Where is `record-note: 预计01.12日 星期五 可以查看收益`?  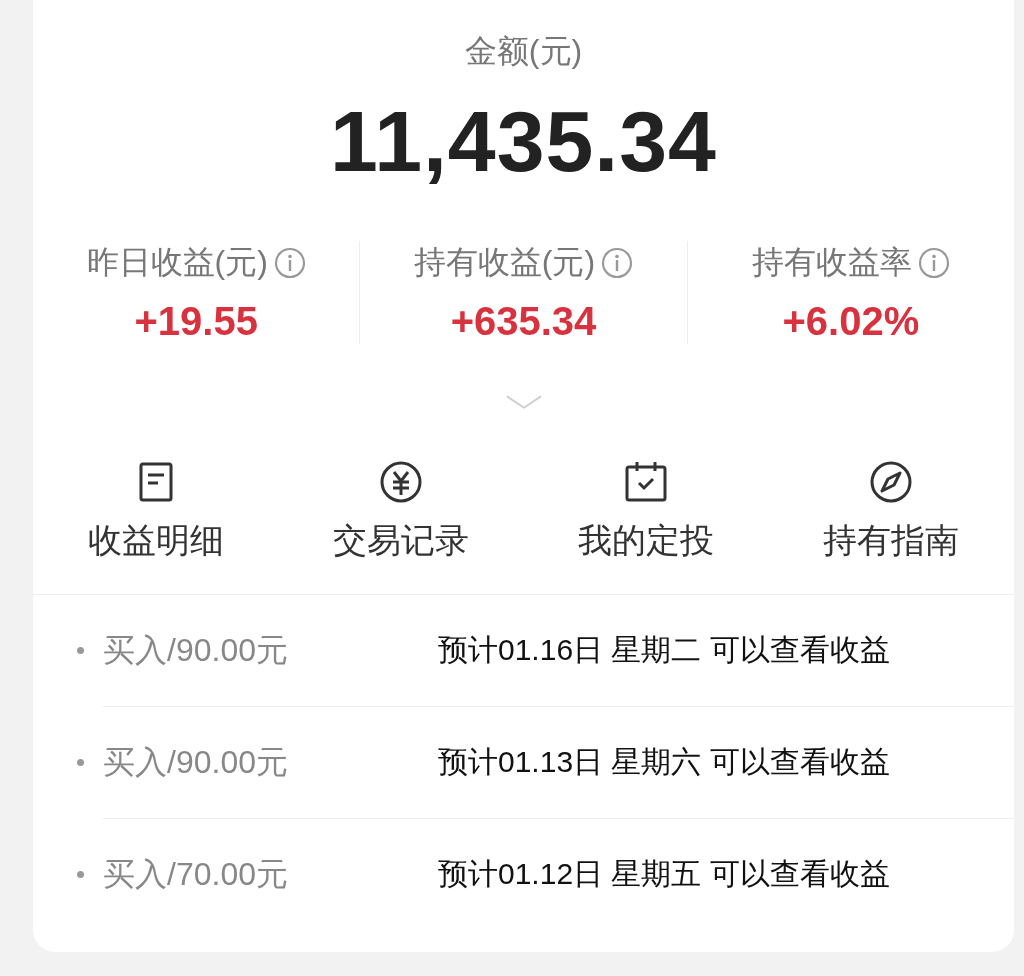 record-note: 预计01.12日 星期五 可以查看收益 is located at coordinates (664, 874).